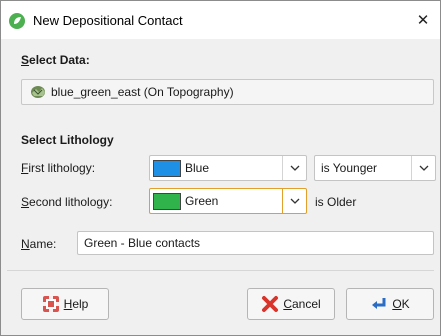 Image resolution: width=441 pixels, height=336 pixels. I want to click on name-input-value: Green - Blue contacts, so click(142, 243).